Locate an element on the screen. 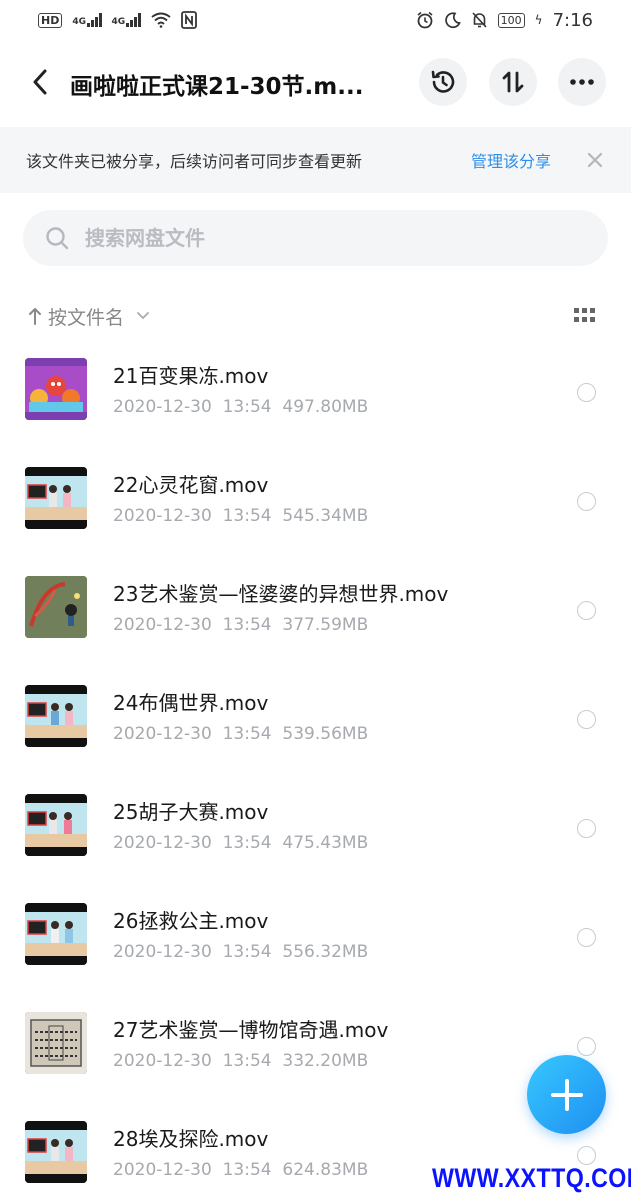 The height and width of the screenshot is (1200, 631). file-name: 22心灵花窗.mov is located at coordinates (191, 485).